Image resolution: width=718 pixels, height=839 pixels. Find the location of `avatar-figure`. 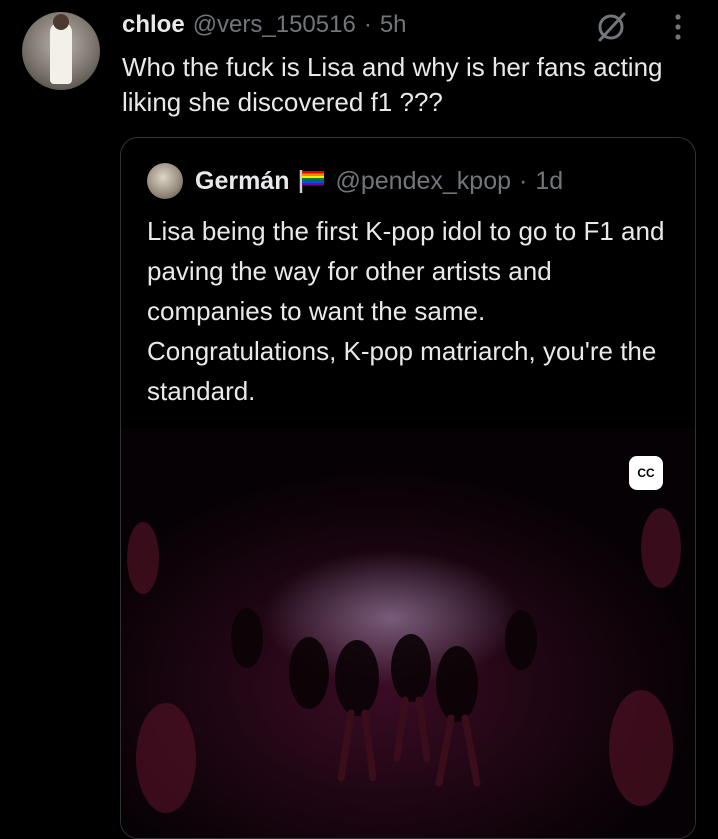

avatar-figure is located at coordinates (61, 53).